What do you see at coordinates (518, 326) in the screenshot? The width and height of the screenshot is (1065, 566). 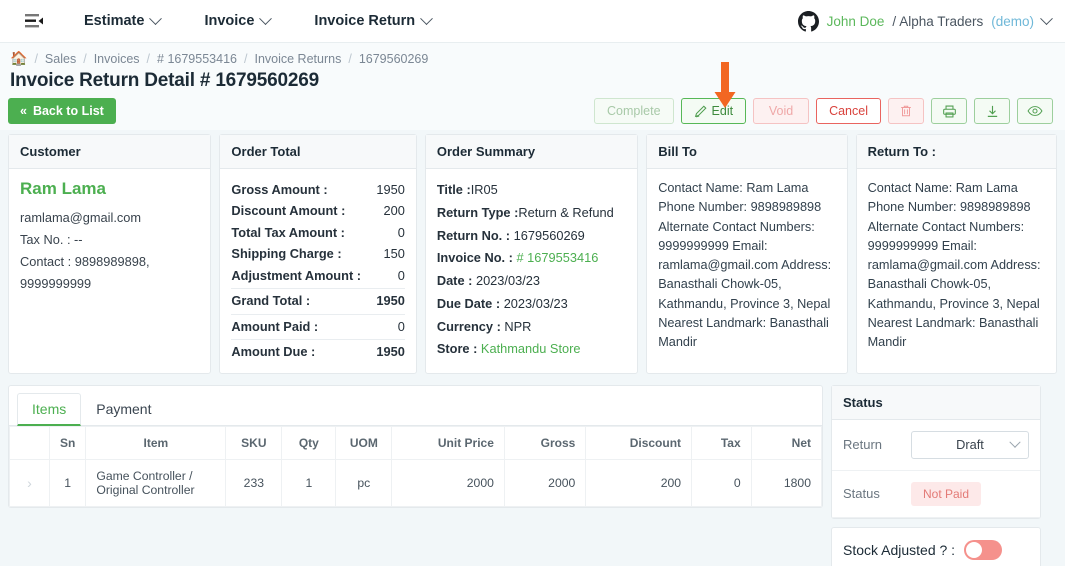 I see `summary-value: NPR` at bounding box center [518, 326].